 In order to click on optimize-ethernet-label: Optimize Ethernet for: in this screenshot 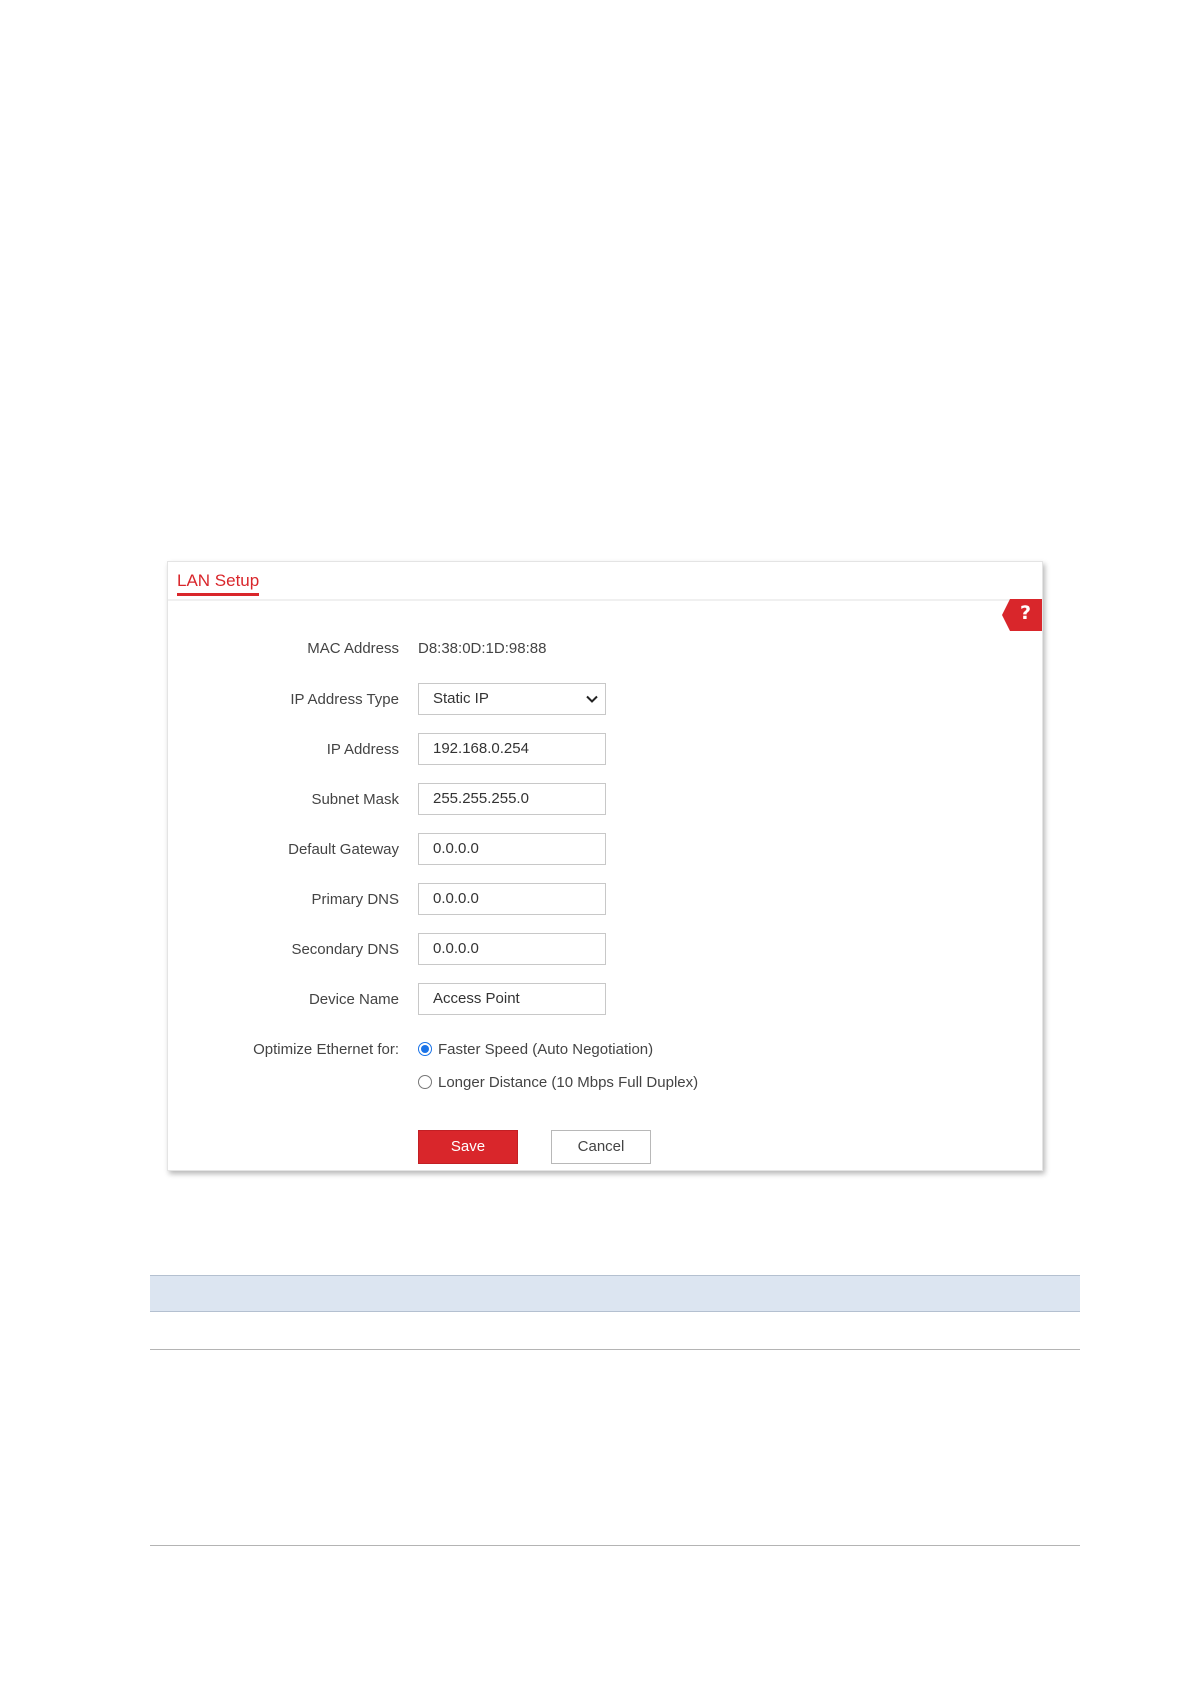, I will do `click(326, 1049)`.